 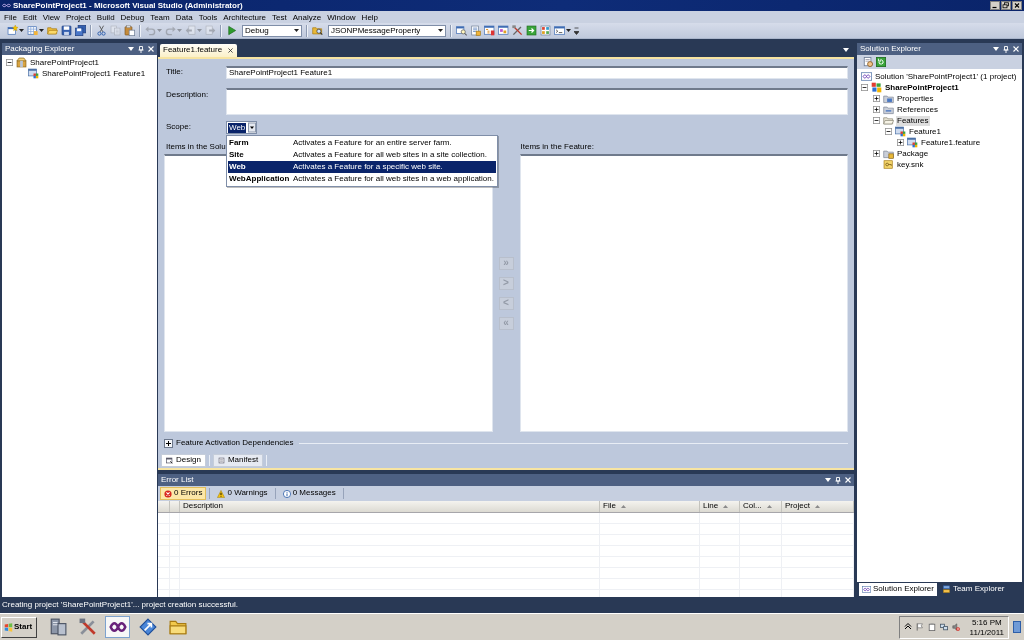 What do you see at coordinates (650, 506) in the screenshot?
I see `column-header: File` at bounding box center [650, 506].